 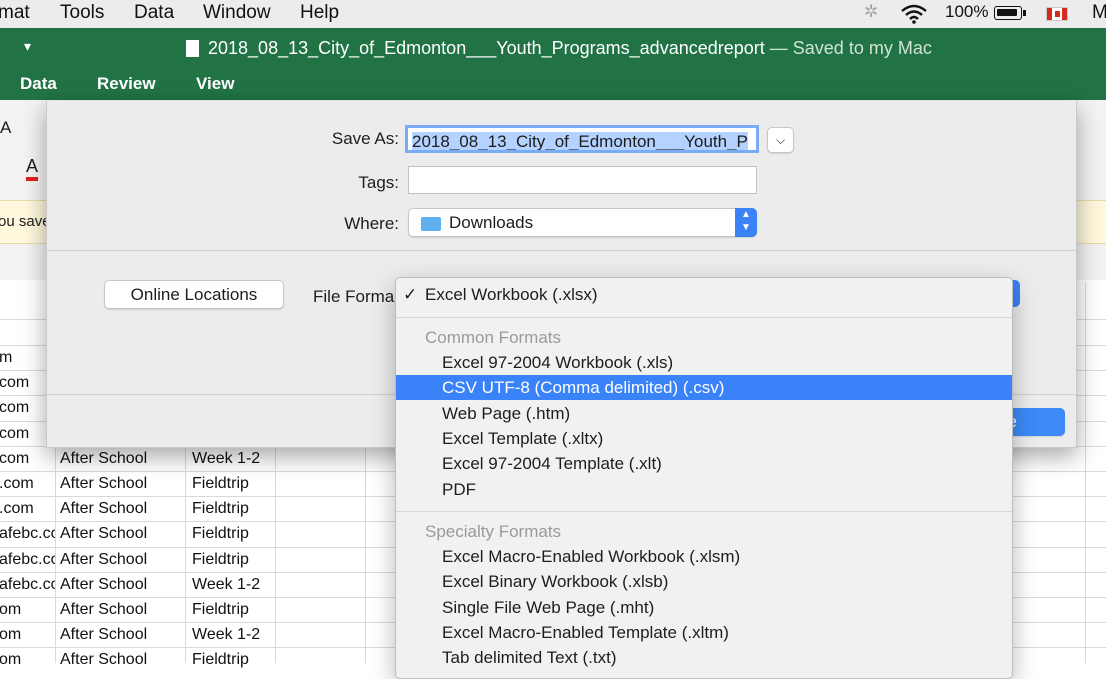 What do you see at coordinates (371, 223) in the screenshot?
I see `where-label: Where:` at bounding box center [371, 223].